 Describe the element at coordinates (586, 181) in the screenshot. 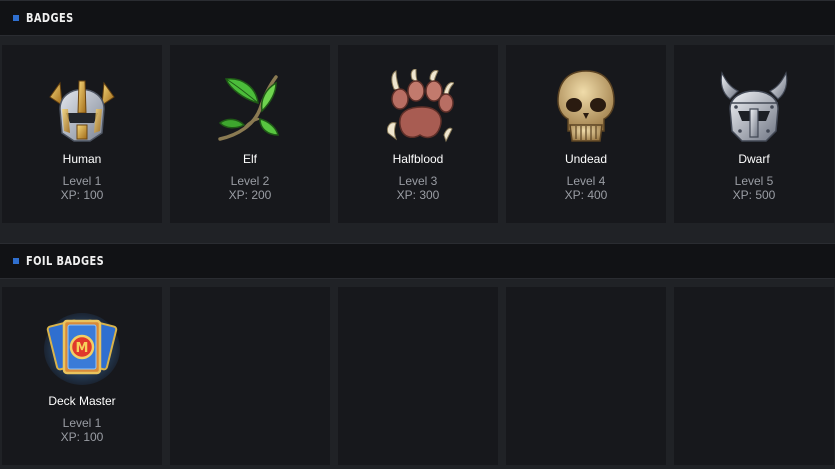

I see `badge-level: Level 4` at that location.